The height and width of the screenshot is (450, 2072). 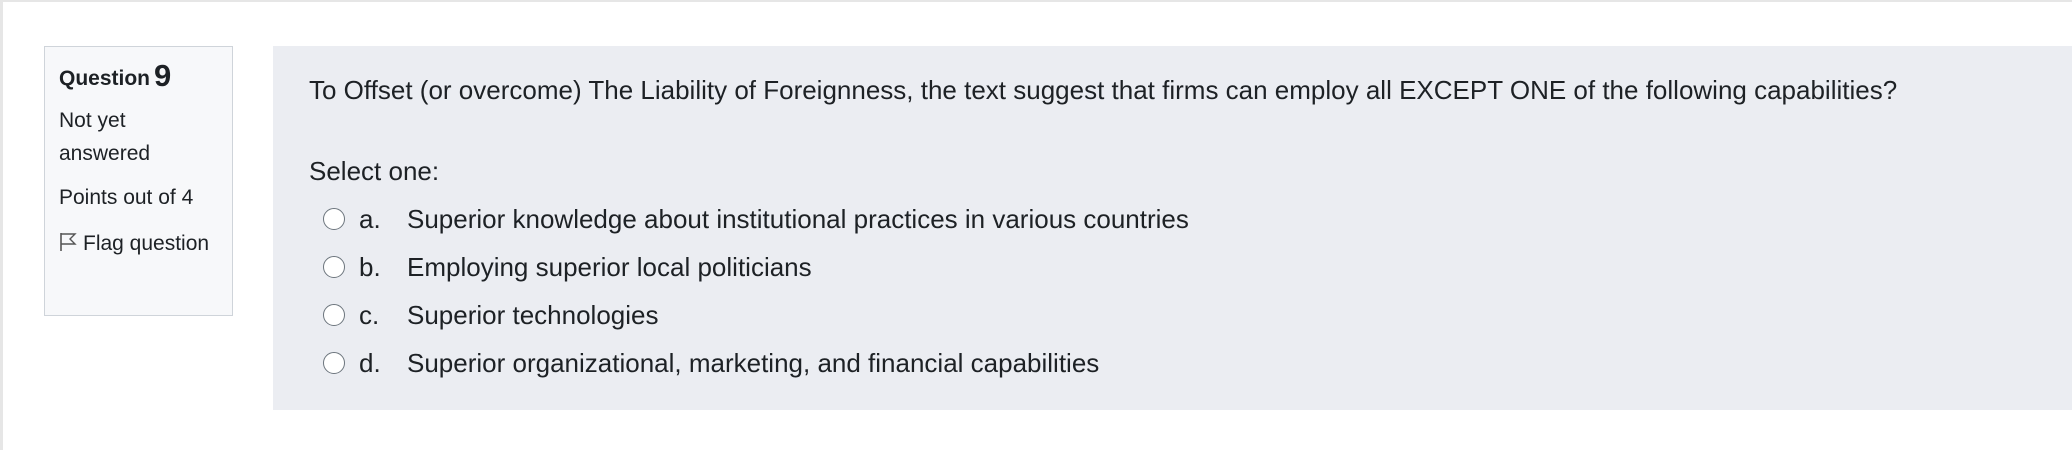 I want to click on answer-label: Superior technologies, so click(x=533, y=315).